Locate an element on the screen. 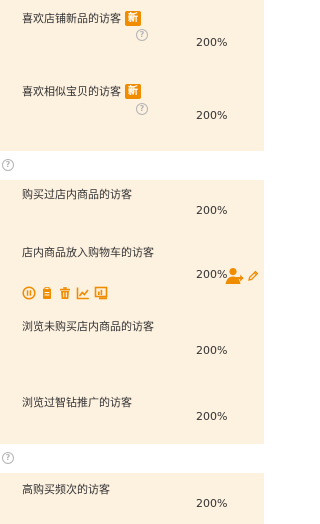 This screenshot has height=524, width=320. row-action-toolbar is located at coordinates (67, 293).